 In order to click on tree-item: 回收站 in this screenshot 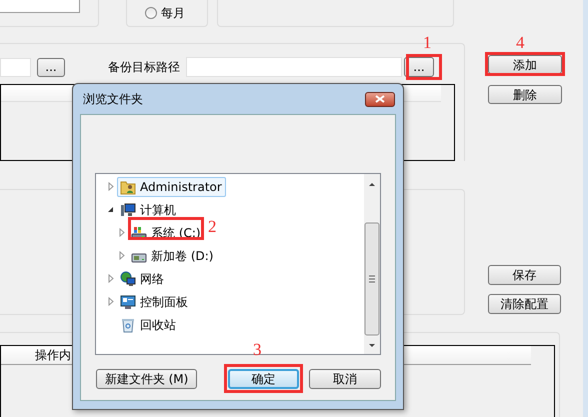, I will do `click(148, 324)`.